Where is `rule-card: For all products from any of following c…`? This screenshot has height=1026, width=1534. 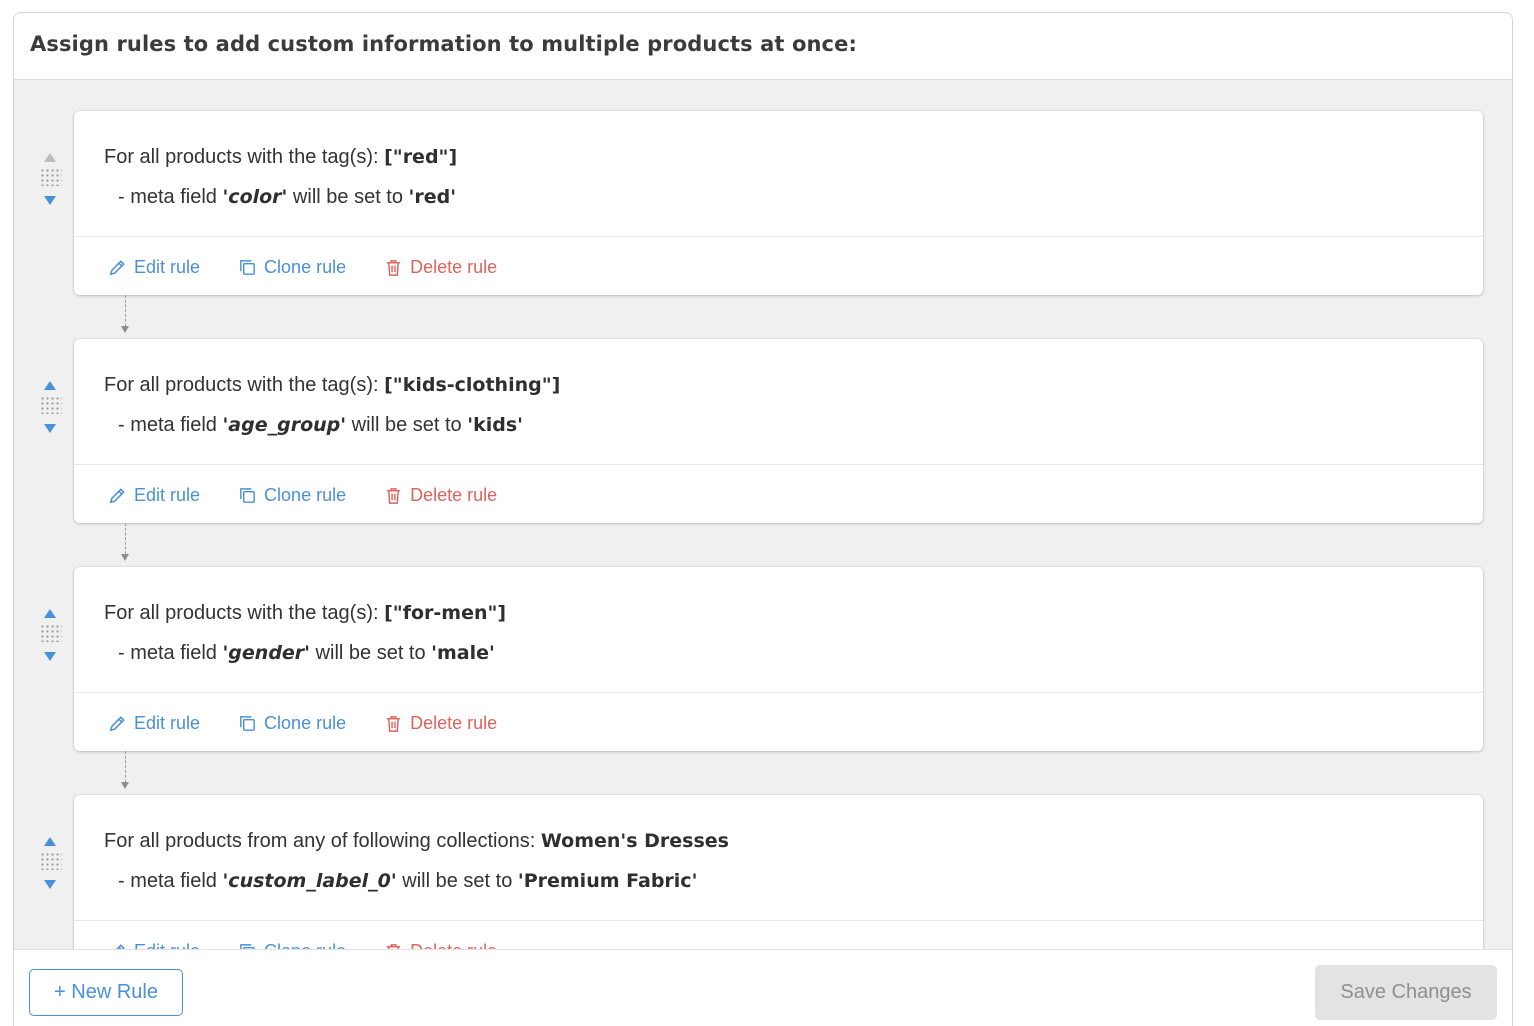 rule-card: For all products from any of following c… is located at coordinates (778, 872).